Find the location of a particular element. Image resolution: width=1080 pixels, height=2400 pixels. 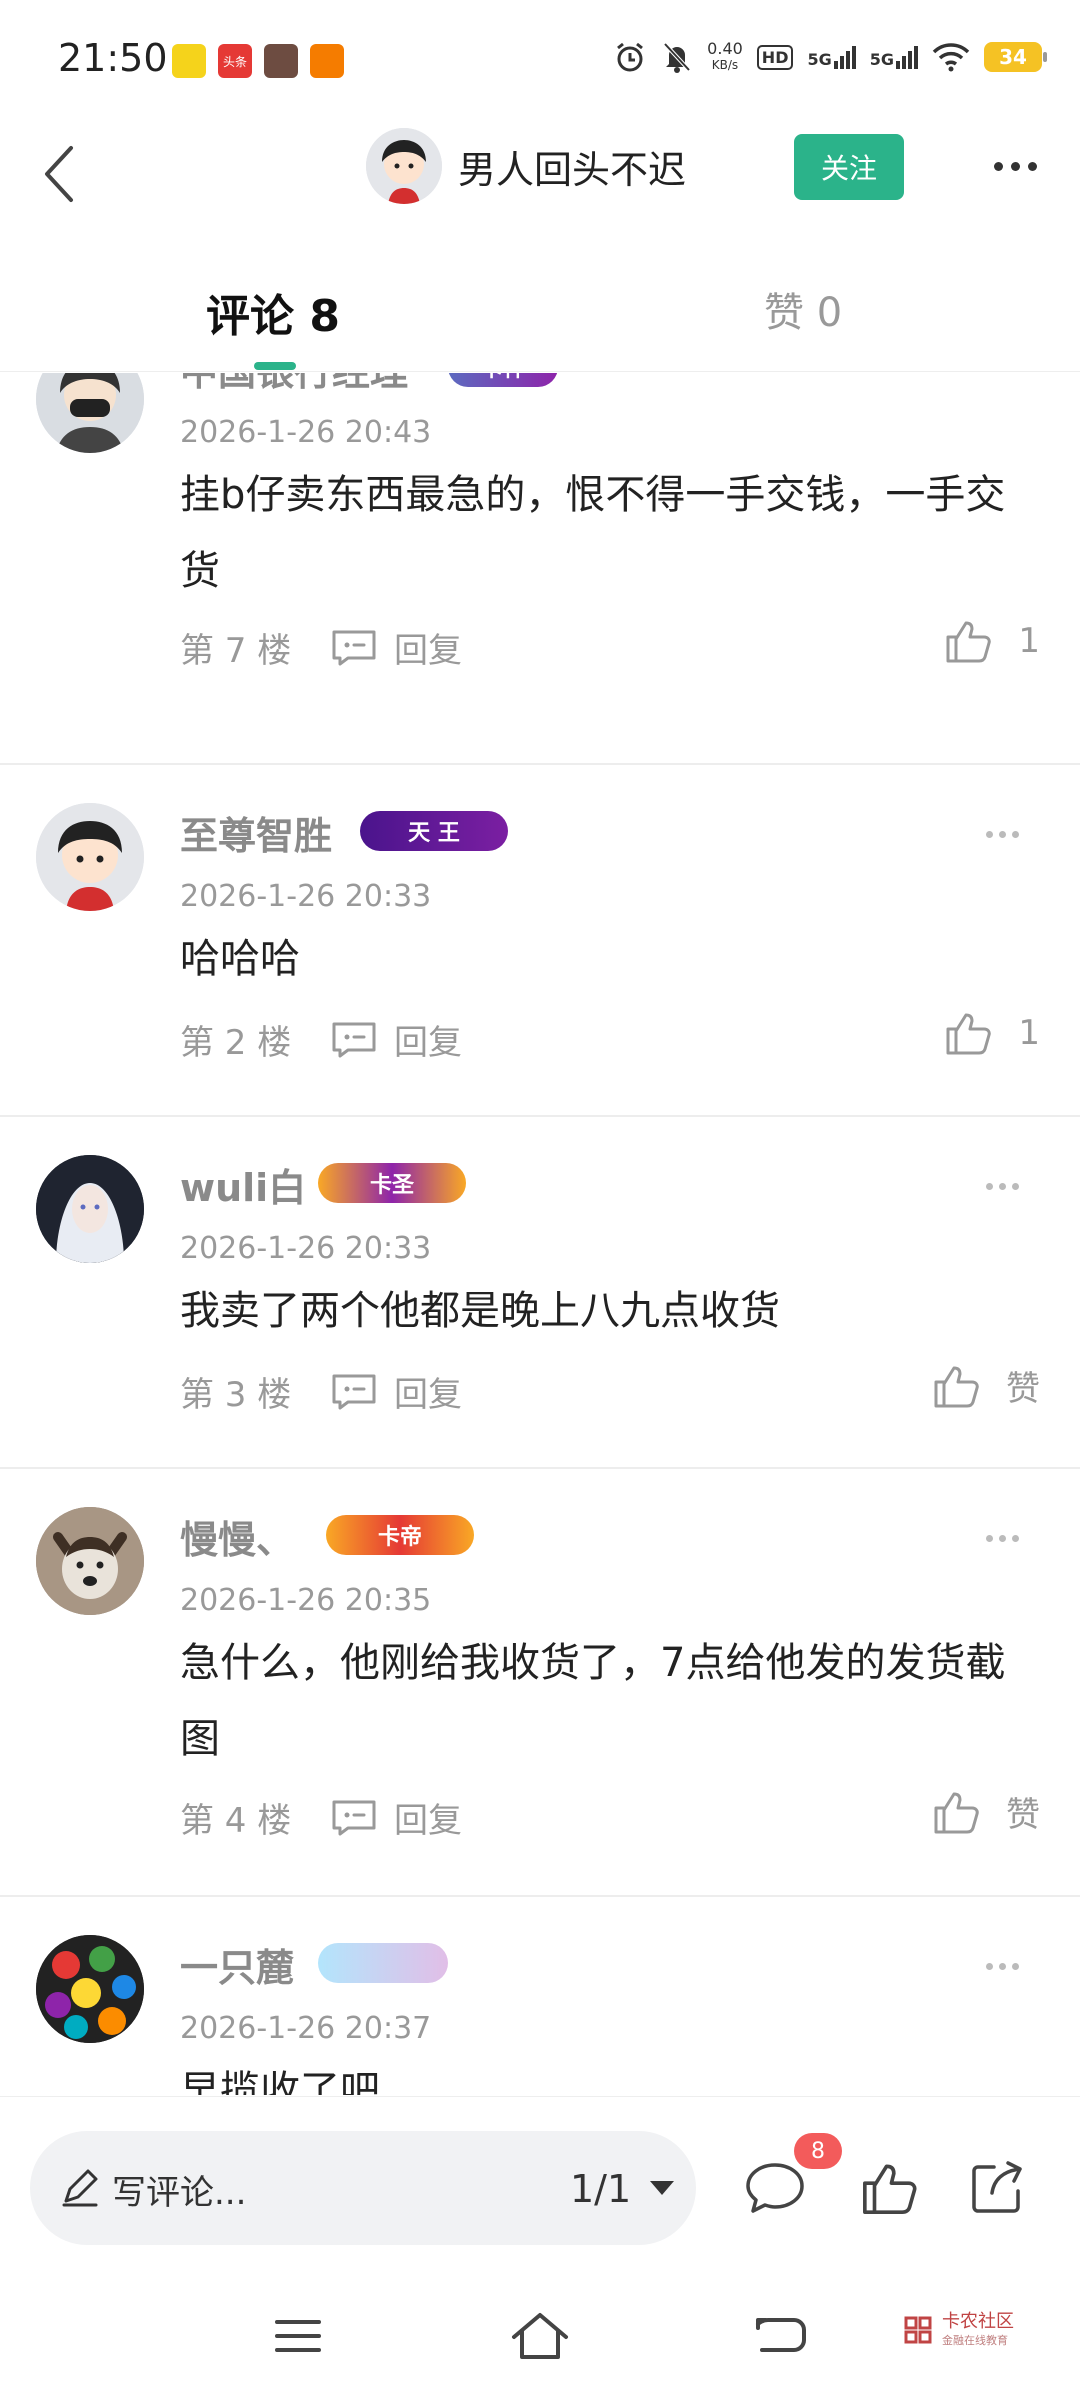

caret-down-icon is located at coordinates (662, 2188).